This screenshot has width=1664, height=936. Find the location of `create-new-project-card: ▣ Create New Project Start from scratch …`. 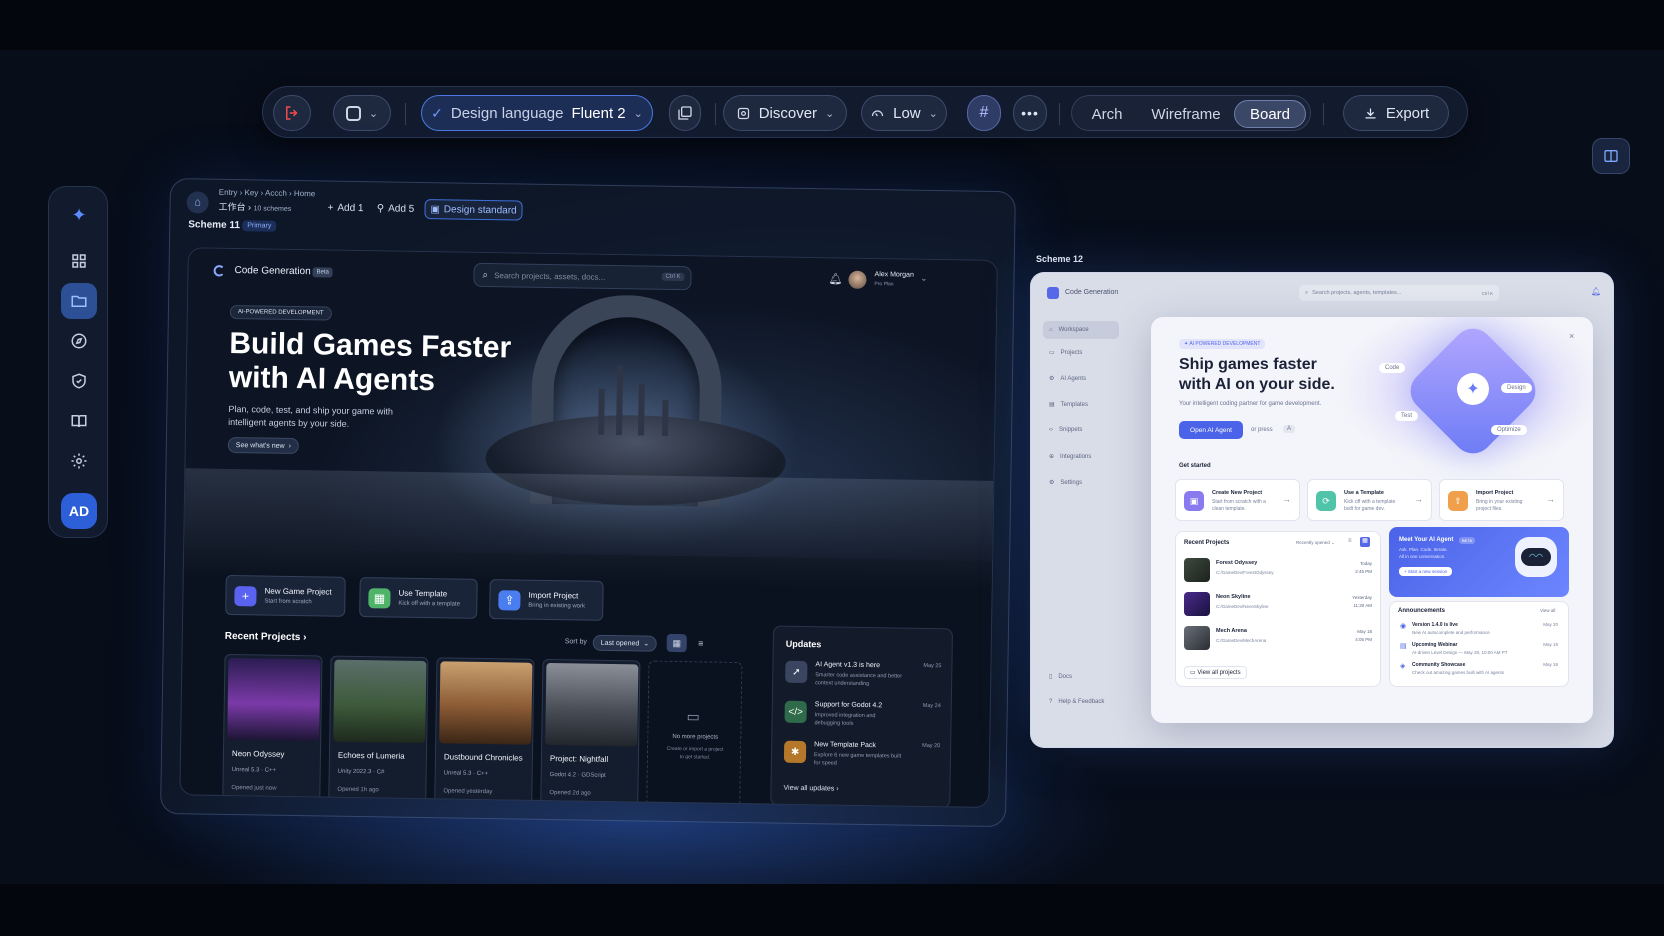

create-new-project-card: ▣ Create New Project Start from scratch … is located at coordinates (1237, 500).